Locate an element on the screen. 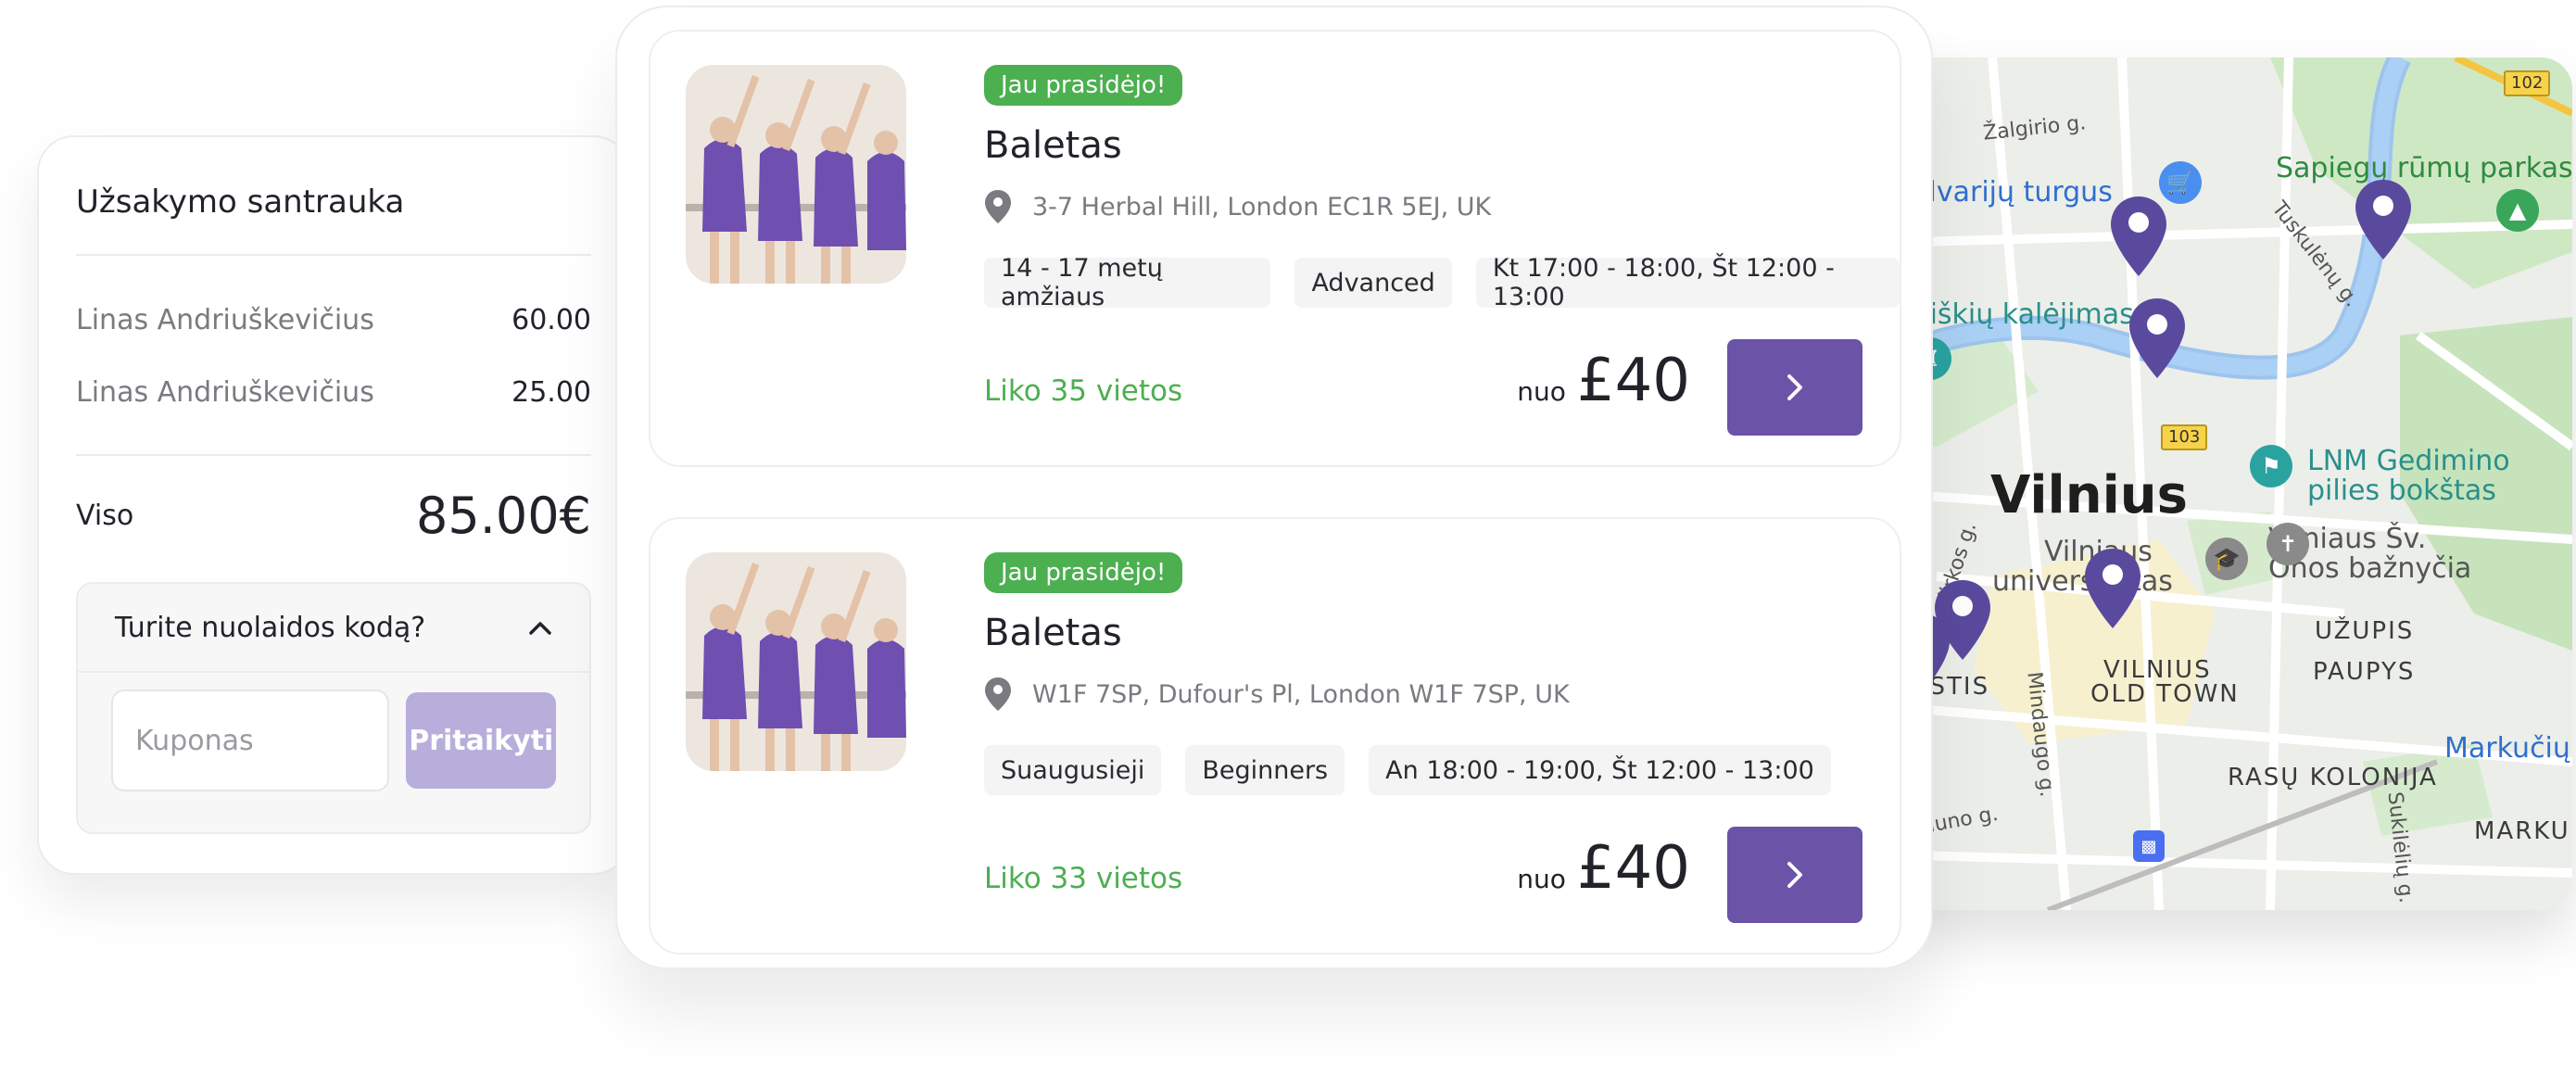 The width and height of the screenshot is (2576, 1088). summary-line-item: Linas Andriuškevičius 60.00 is located at coordinates (334, 320).